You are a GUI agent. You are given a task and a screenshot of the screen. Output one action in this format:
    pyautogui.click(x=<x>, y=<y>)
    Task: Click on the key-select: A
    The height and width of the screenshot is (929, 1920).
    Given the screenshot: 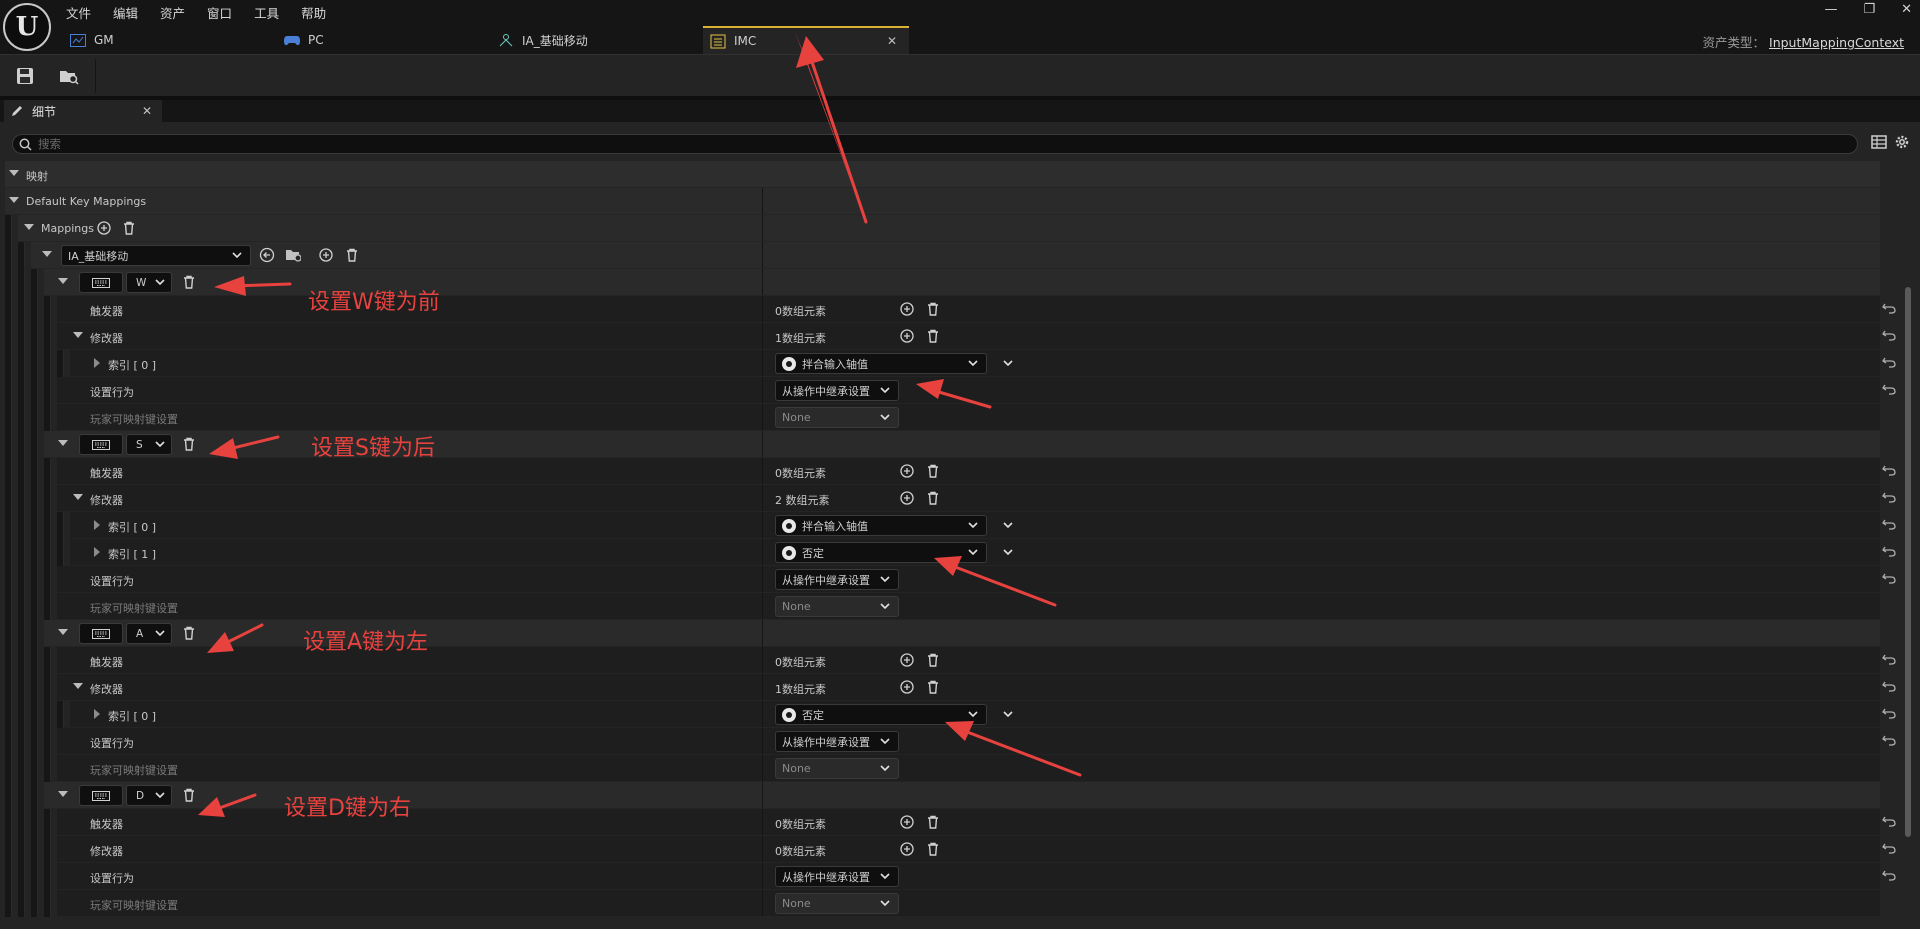 What is the action you would take?
    pyautogui.click(x=149, y=633)
    